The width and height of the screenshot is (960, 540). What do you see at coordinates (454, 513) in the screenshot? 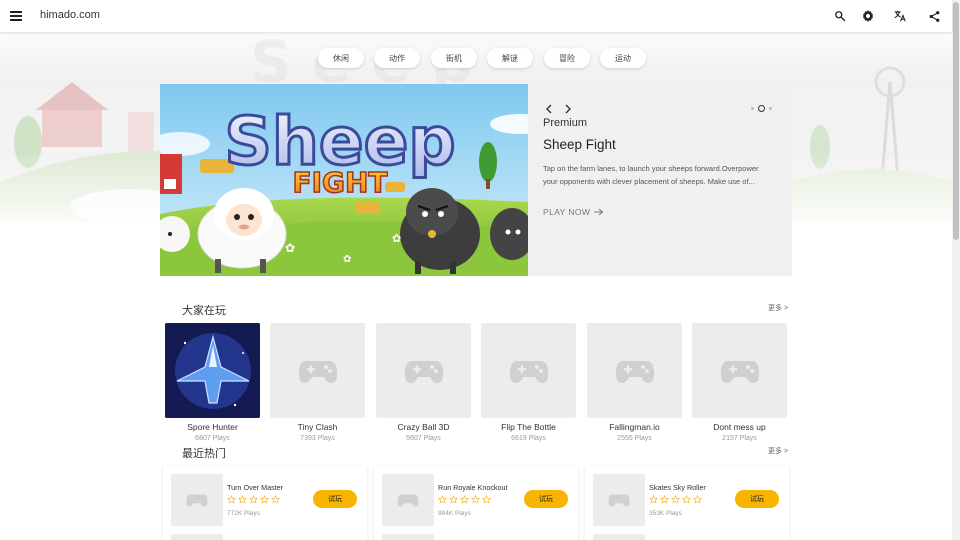
I see `recent-game-plays: 984K Plays` at bounding box center [454, 513].